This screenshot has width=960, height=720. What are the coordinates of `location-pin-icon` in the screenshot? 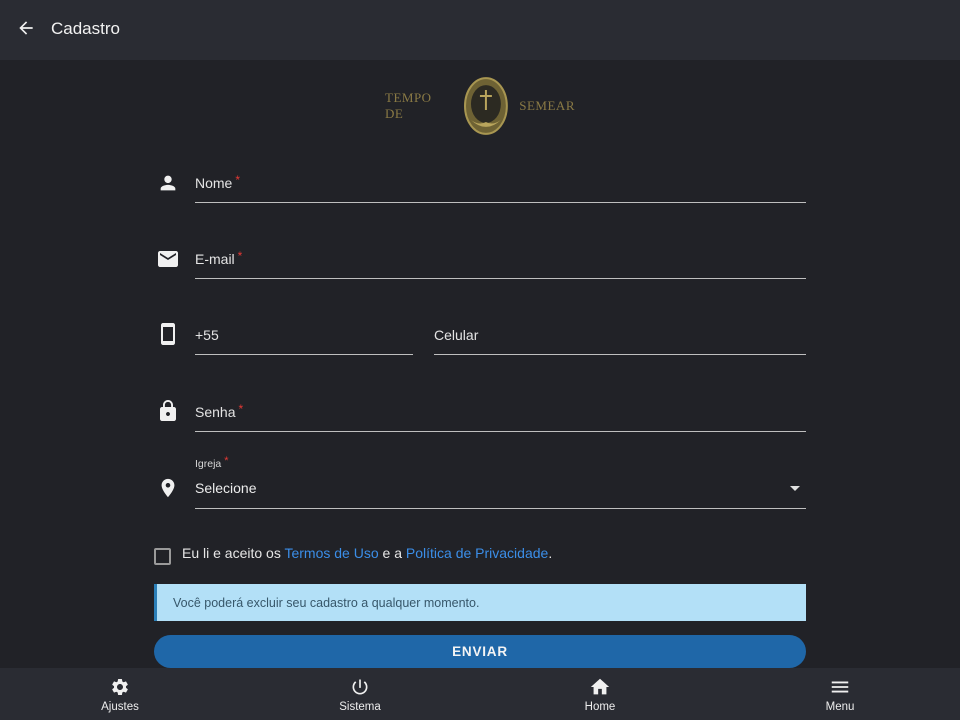 It's located at (168, 488).